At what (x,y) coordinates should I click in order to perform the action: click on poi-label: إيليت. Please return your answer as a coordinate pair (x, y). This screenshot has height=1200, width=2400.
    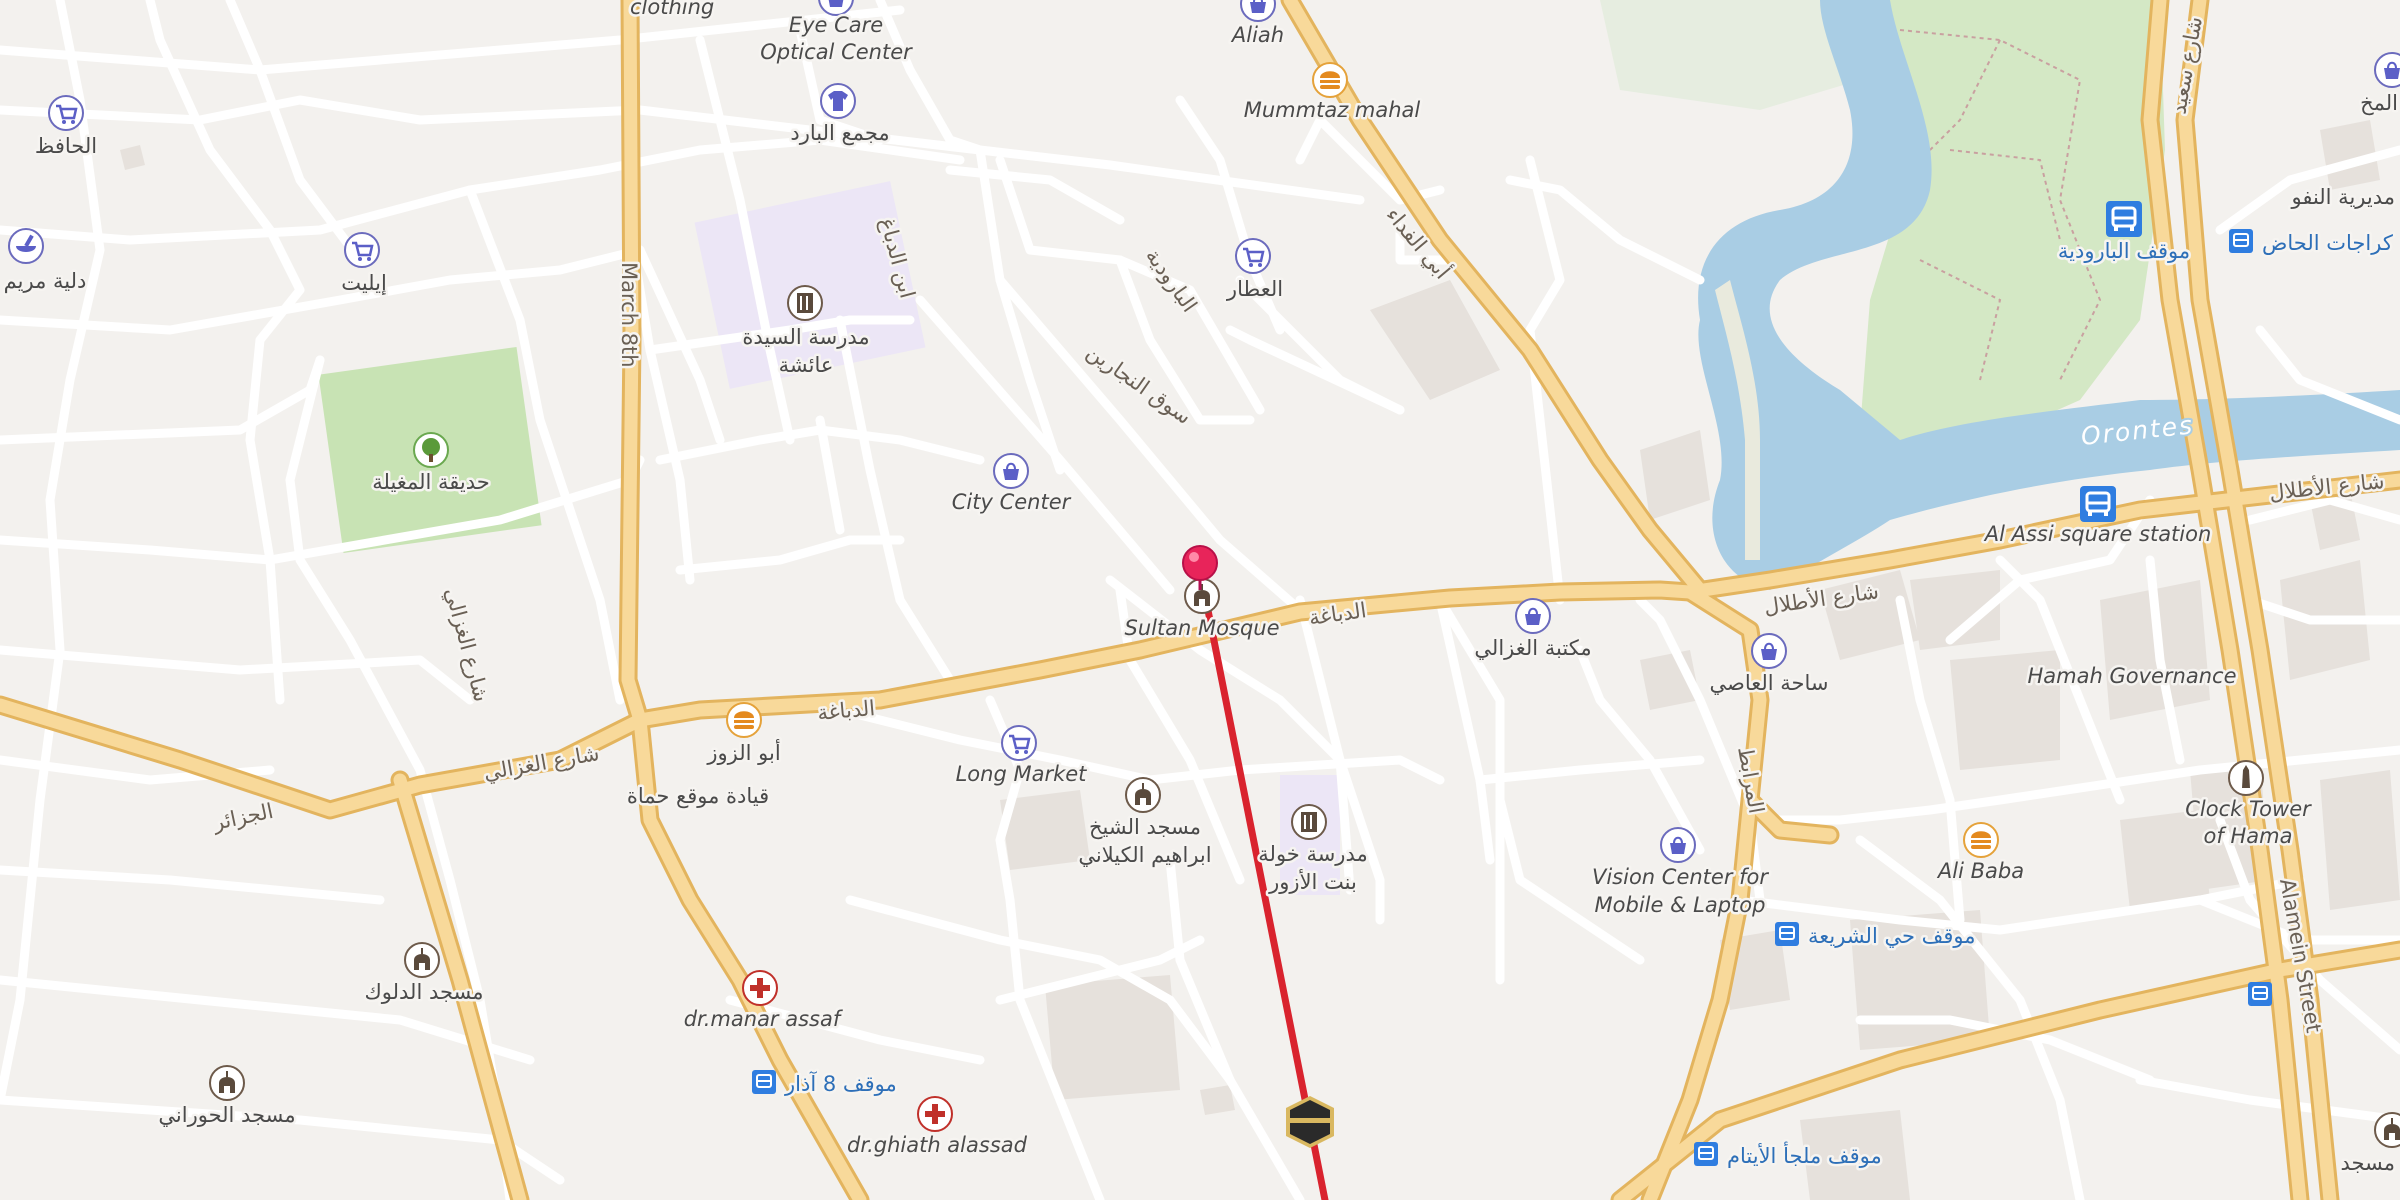
    Looking at the image, I should click on (364, 283).